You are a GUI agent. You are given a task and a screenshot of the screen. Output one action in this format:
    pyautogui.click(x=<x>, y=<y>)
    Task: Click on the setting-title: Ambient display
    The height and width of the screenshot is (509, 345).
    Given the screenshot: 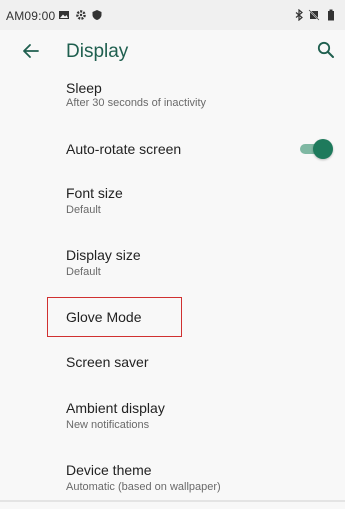 What is the action you would take?
    pyautogui.click(x=115, y=408)
    